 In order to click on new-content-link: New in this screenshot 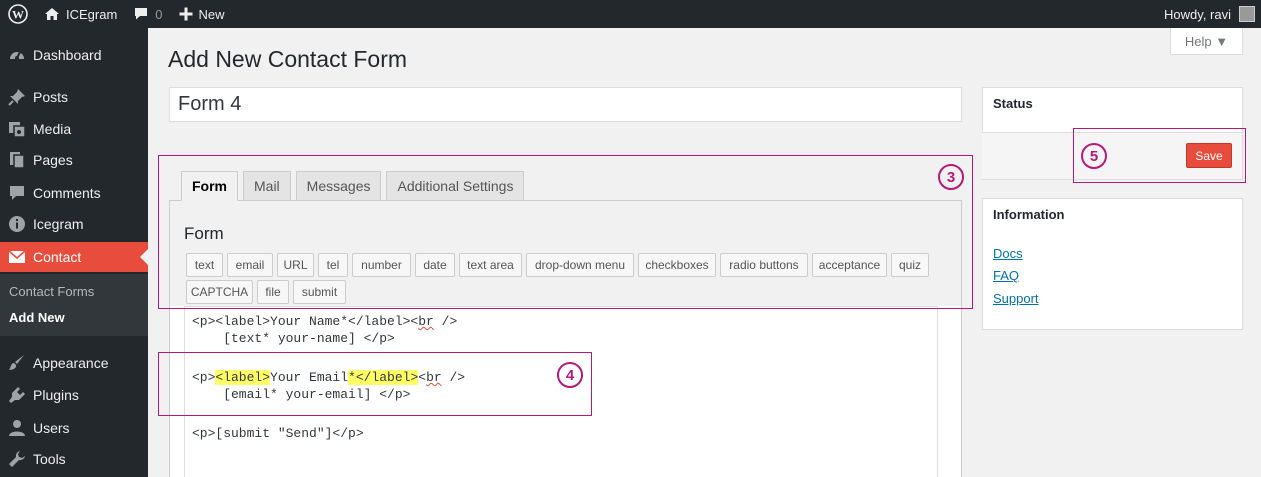, I will do `click(202, 14)`.